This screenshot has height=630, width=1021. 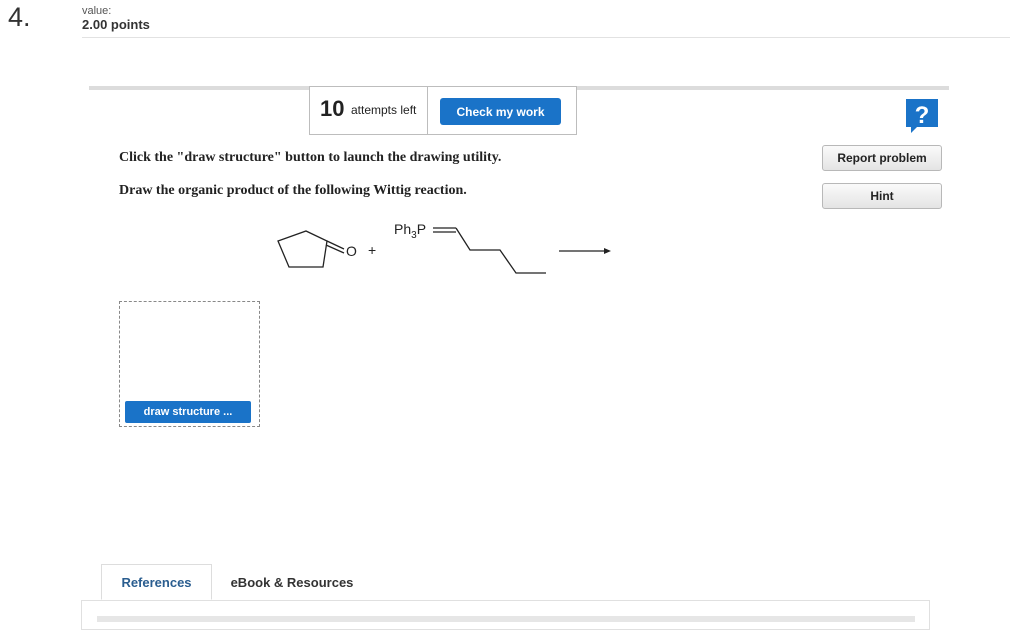 I want to click on cyclopentanone-ring, so click(x=302, y=249).